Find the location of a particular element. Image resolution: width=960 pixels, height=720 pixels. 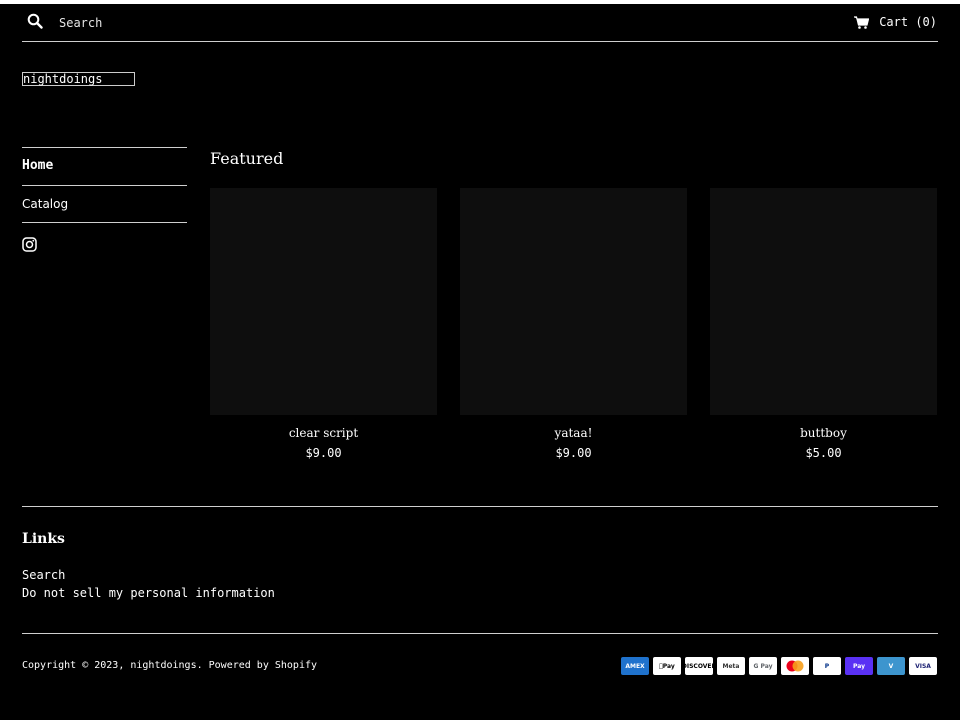

sidebar-nav: Home Catalog is located at coordinates (104, 199).